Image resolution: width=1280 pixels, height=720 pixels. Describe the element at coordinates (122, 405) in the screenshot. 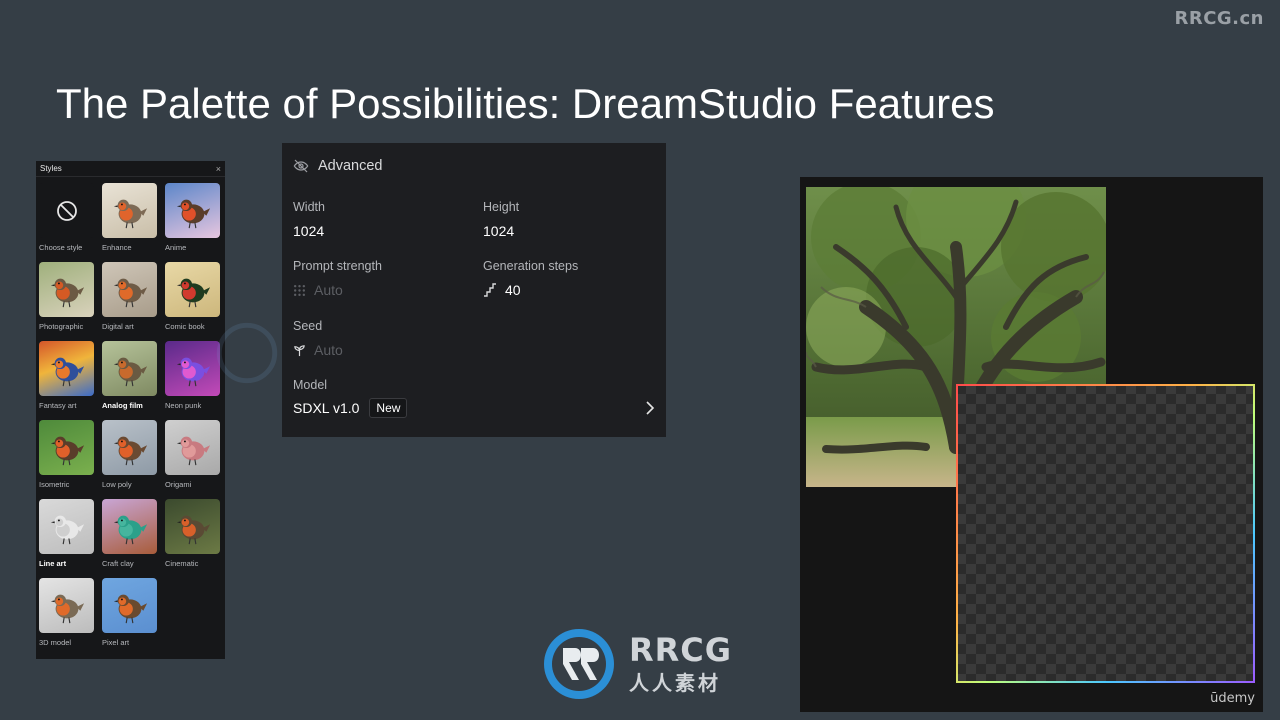

I see `style-label: Analog film` at that location.